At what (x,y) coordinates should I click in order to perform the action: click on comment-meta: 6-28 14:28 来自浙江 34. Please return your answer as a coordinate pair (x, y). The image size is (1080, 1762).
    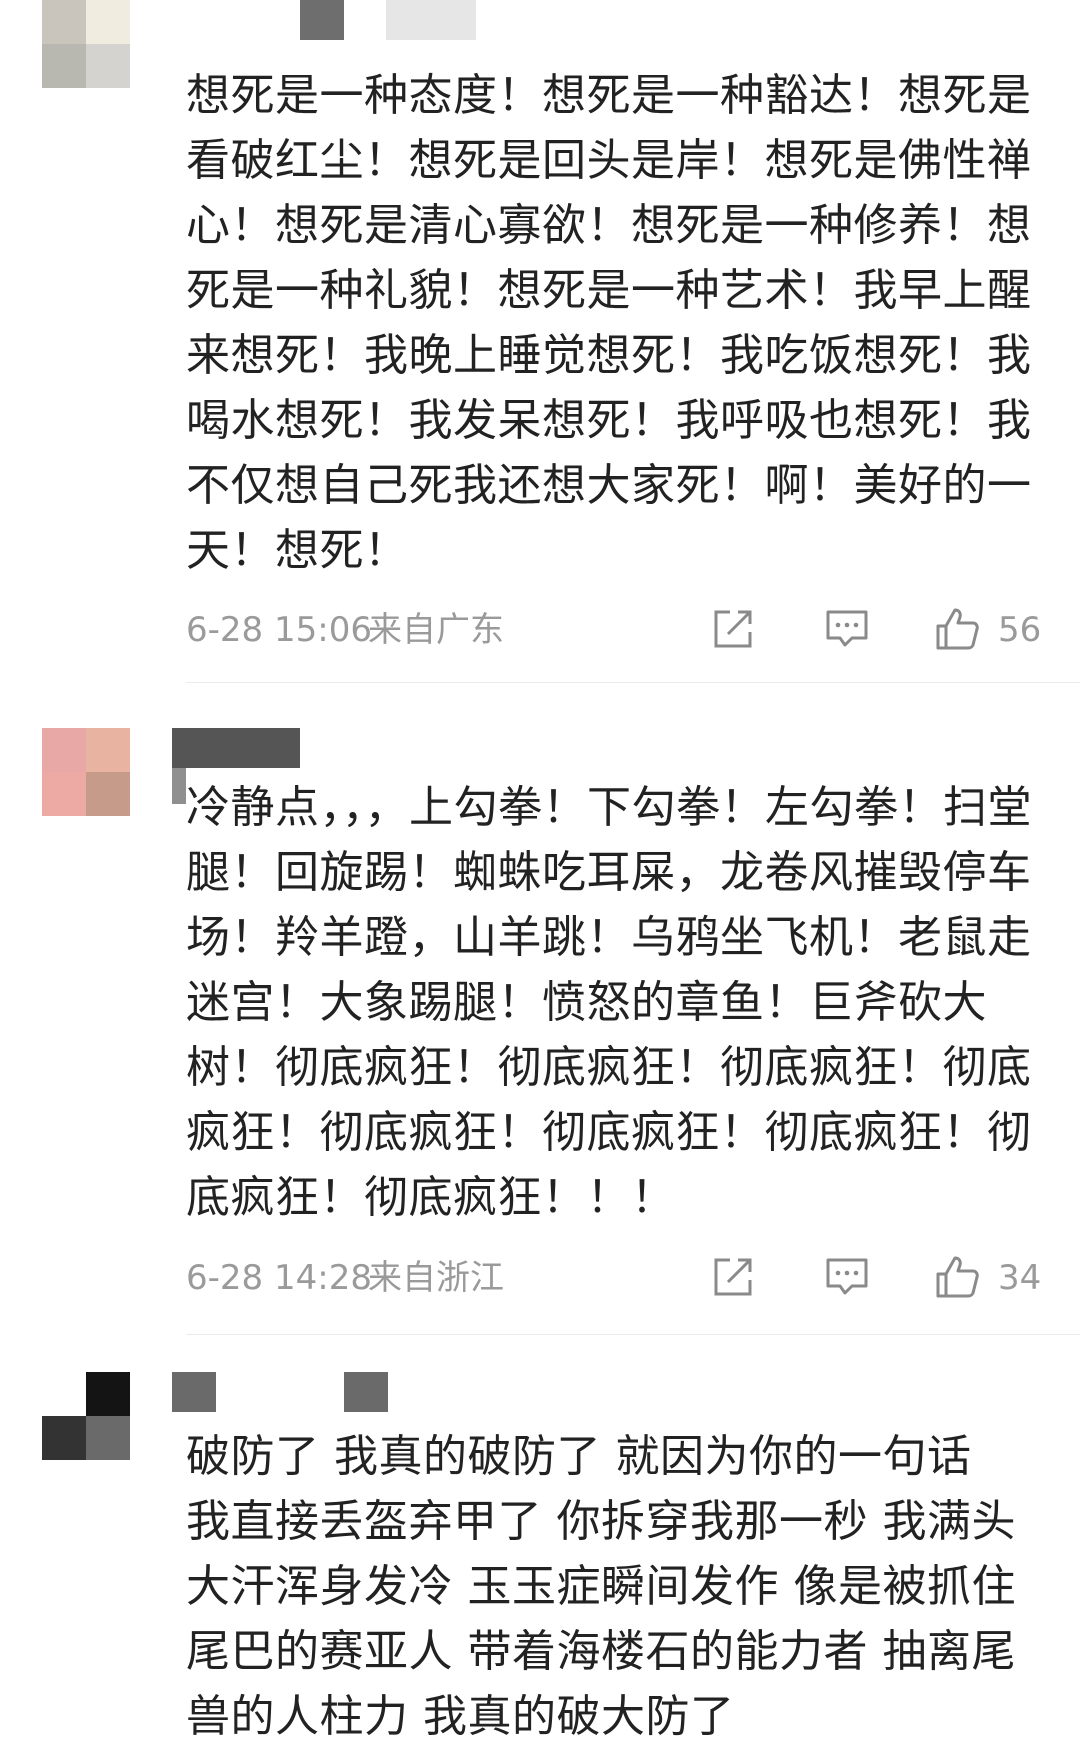
    Looking at the image, I should click on (617, 1278).